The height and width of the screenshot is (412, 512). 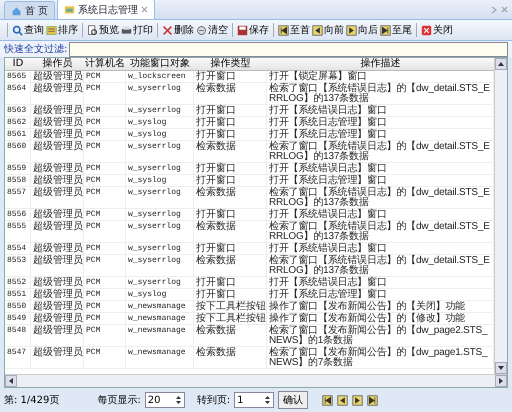 I want to click on first-icon, so click(x=283, y=30).